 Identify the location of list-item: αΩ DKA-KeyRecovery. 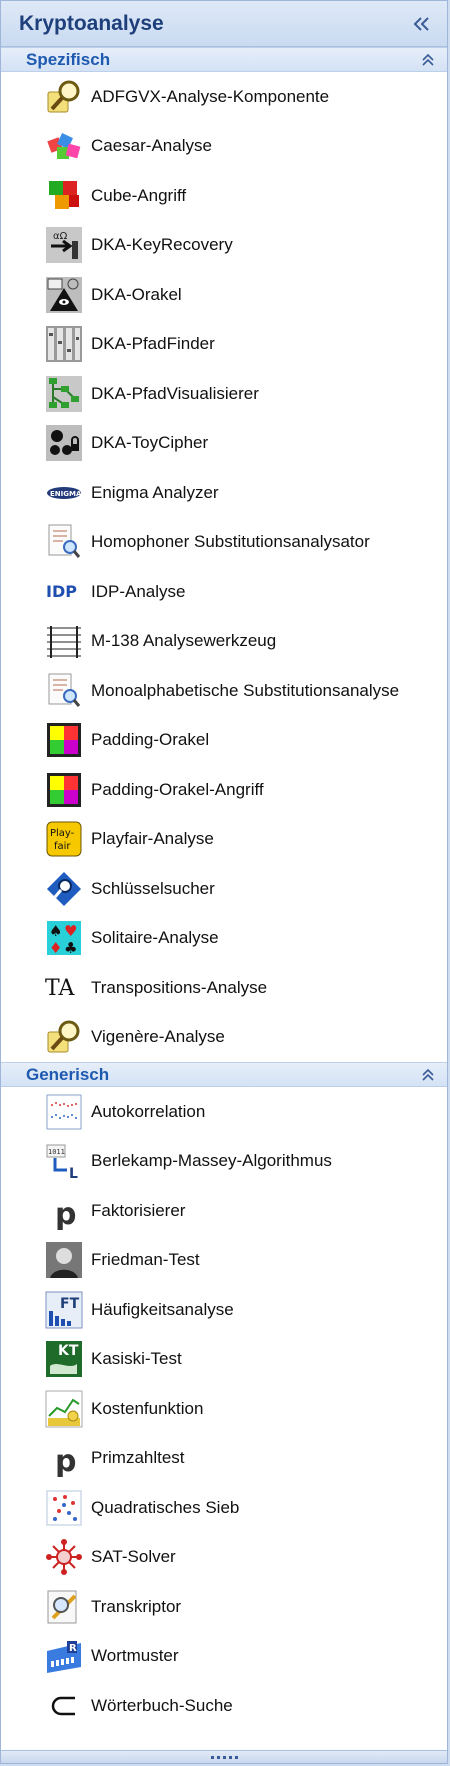
(224, 246).